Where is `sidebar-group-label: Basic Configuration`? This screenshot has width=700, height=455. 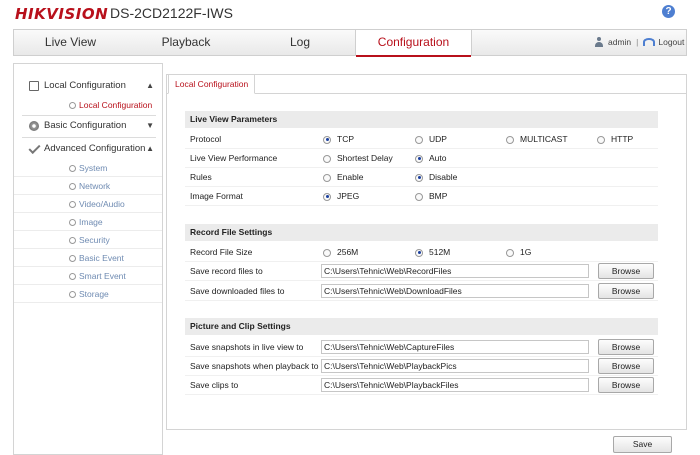
sidebar-group-label: Basic Configuration is located at coordinates (85, 125).